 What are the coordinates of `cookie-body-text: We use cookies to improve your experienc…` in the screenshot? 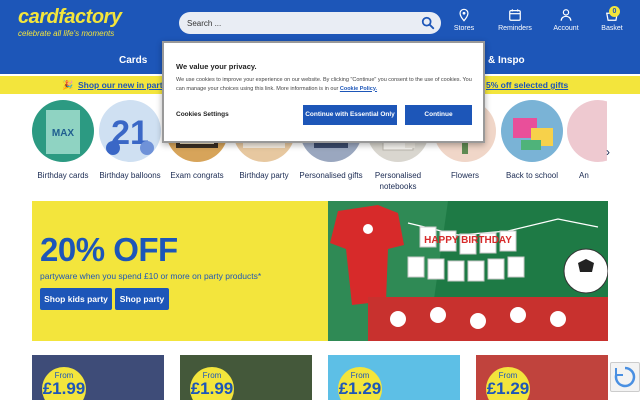 It's located at (324, 84).